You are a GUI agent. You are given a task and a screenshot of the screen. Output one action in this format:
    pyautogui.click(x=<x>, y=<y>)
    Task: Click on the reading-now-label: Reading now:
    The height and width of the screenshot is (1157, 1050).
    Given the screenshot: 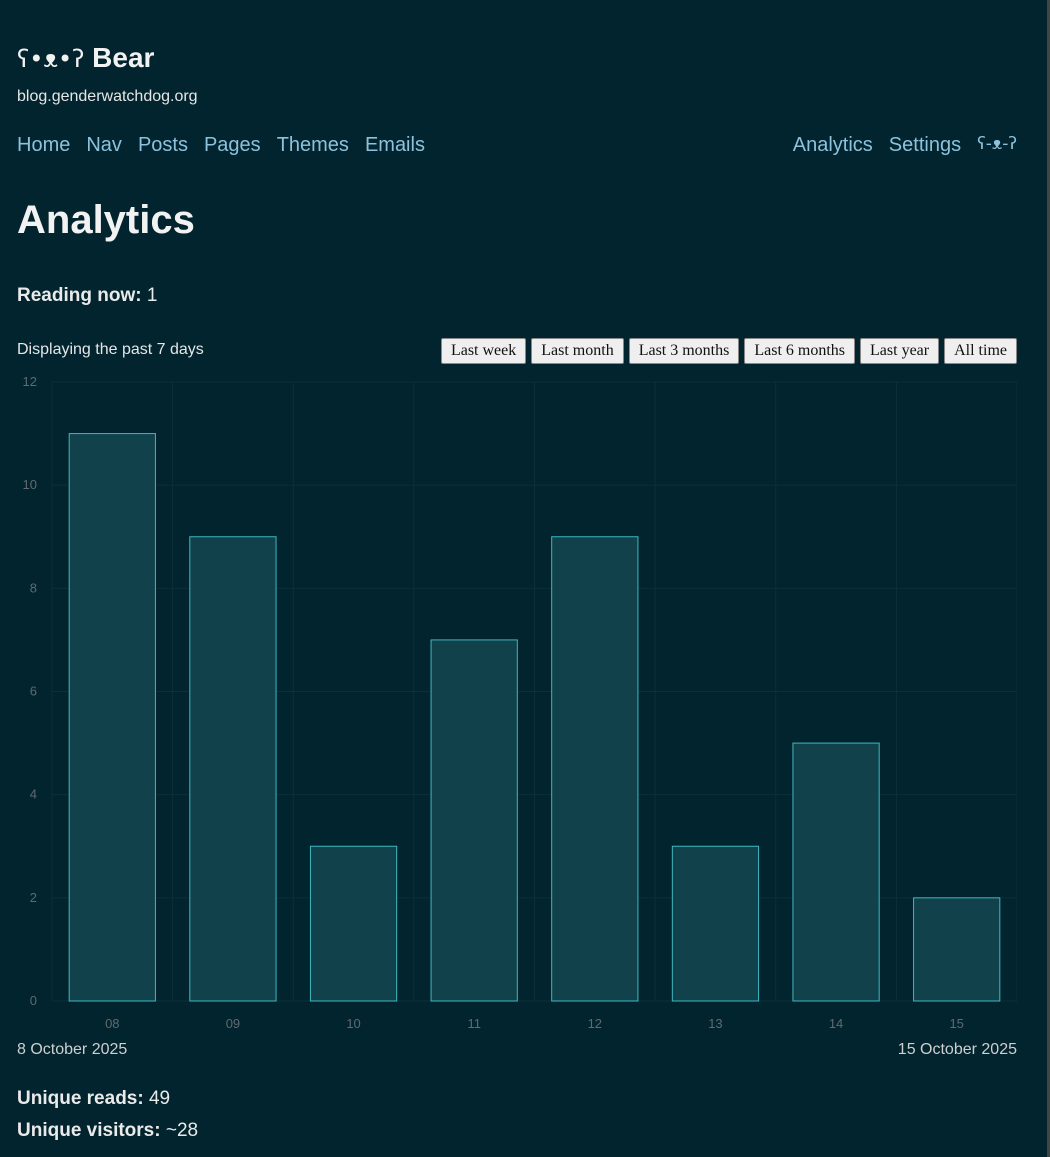 What is the action you would take?
    pyautogui.click(x=79, y=295)
    